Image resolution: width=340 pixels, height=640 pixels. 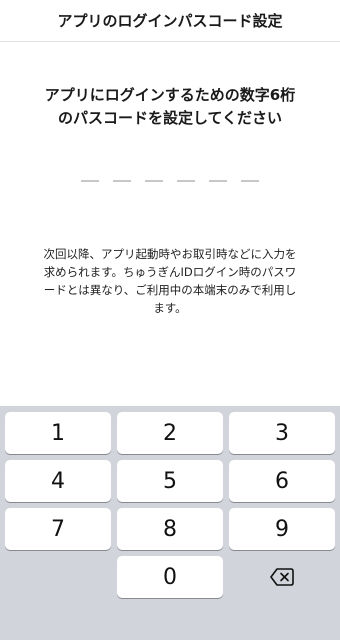 I want to click on key-6: 6, so click(x=282, y=481).